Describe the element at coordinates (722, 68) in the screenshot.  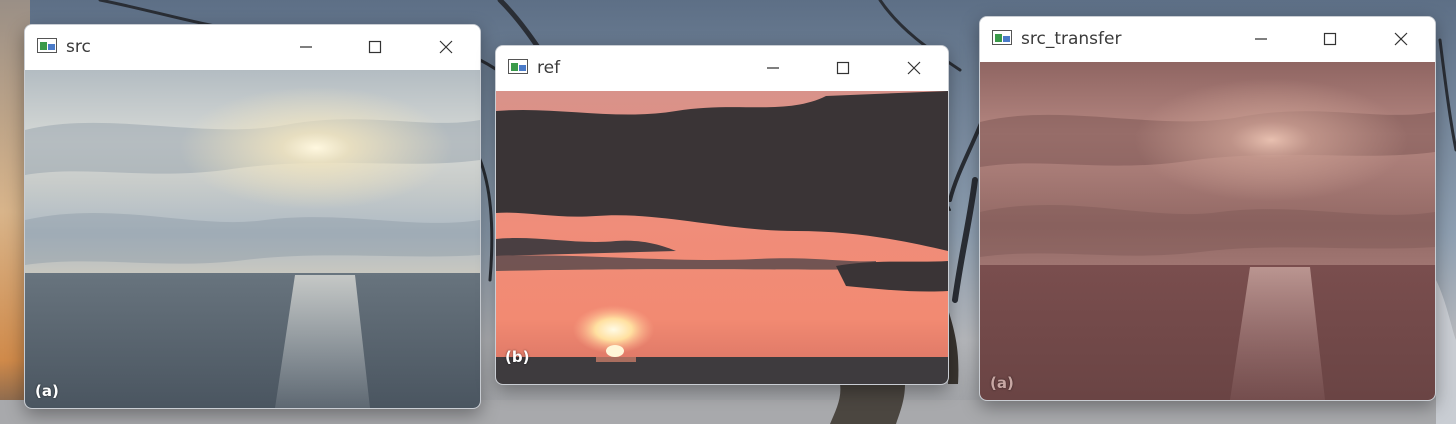
I see `title-bar: ref` at that location.